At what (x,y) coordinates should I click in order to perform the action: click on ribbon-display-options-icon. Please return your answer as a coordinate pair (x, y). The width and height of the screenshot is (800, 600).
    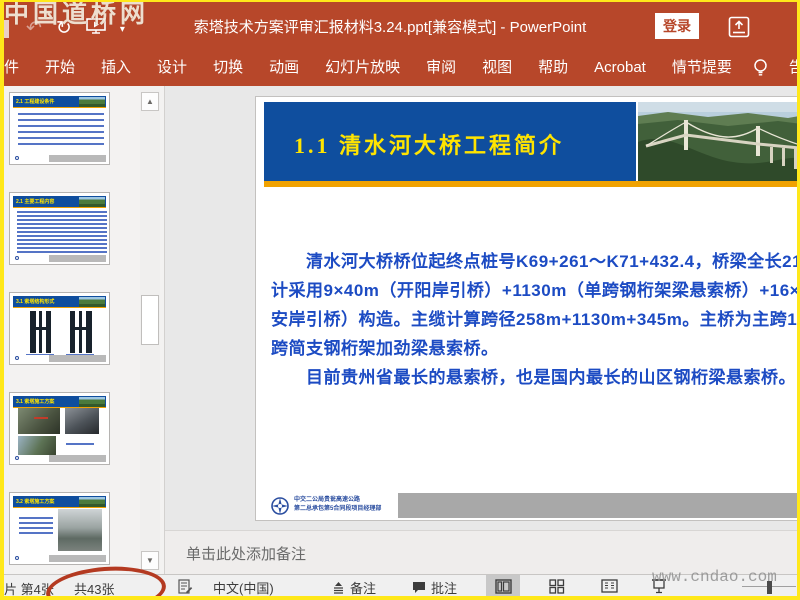
    Looking at the image, I should click on (739, 27).